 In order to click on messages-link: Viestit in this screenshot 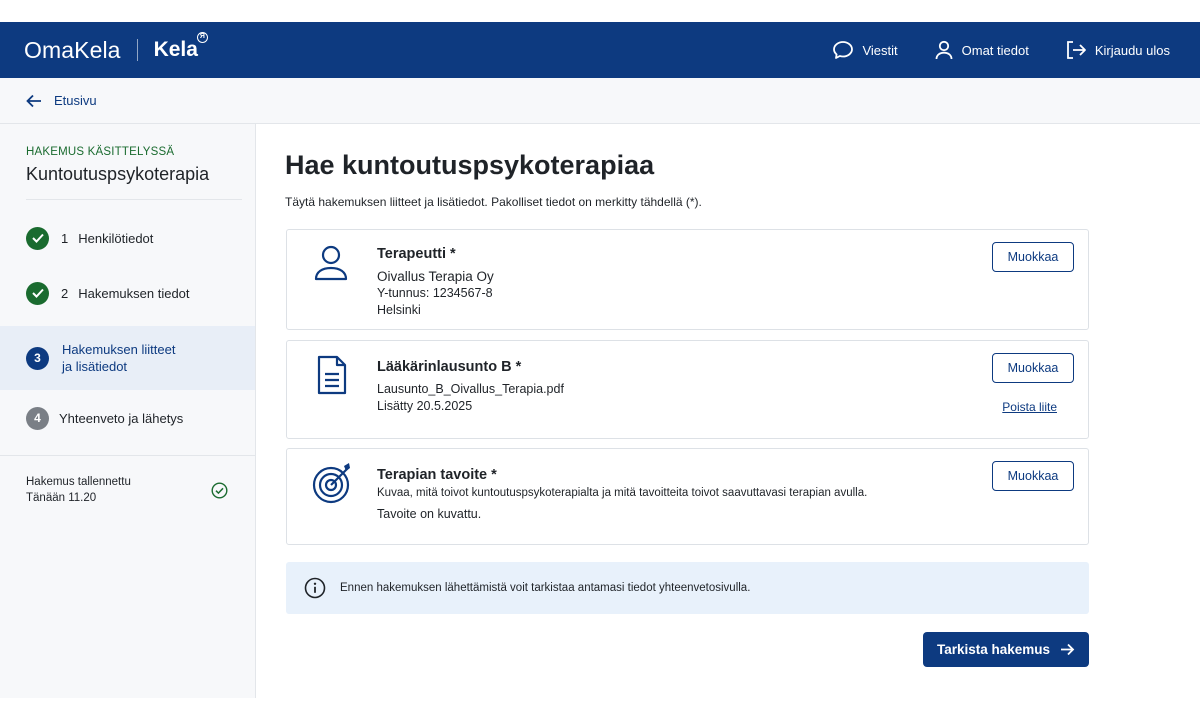, I will do `click(865, 50)`.